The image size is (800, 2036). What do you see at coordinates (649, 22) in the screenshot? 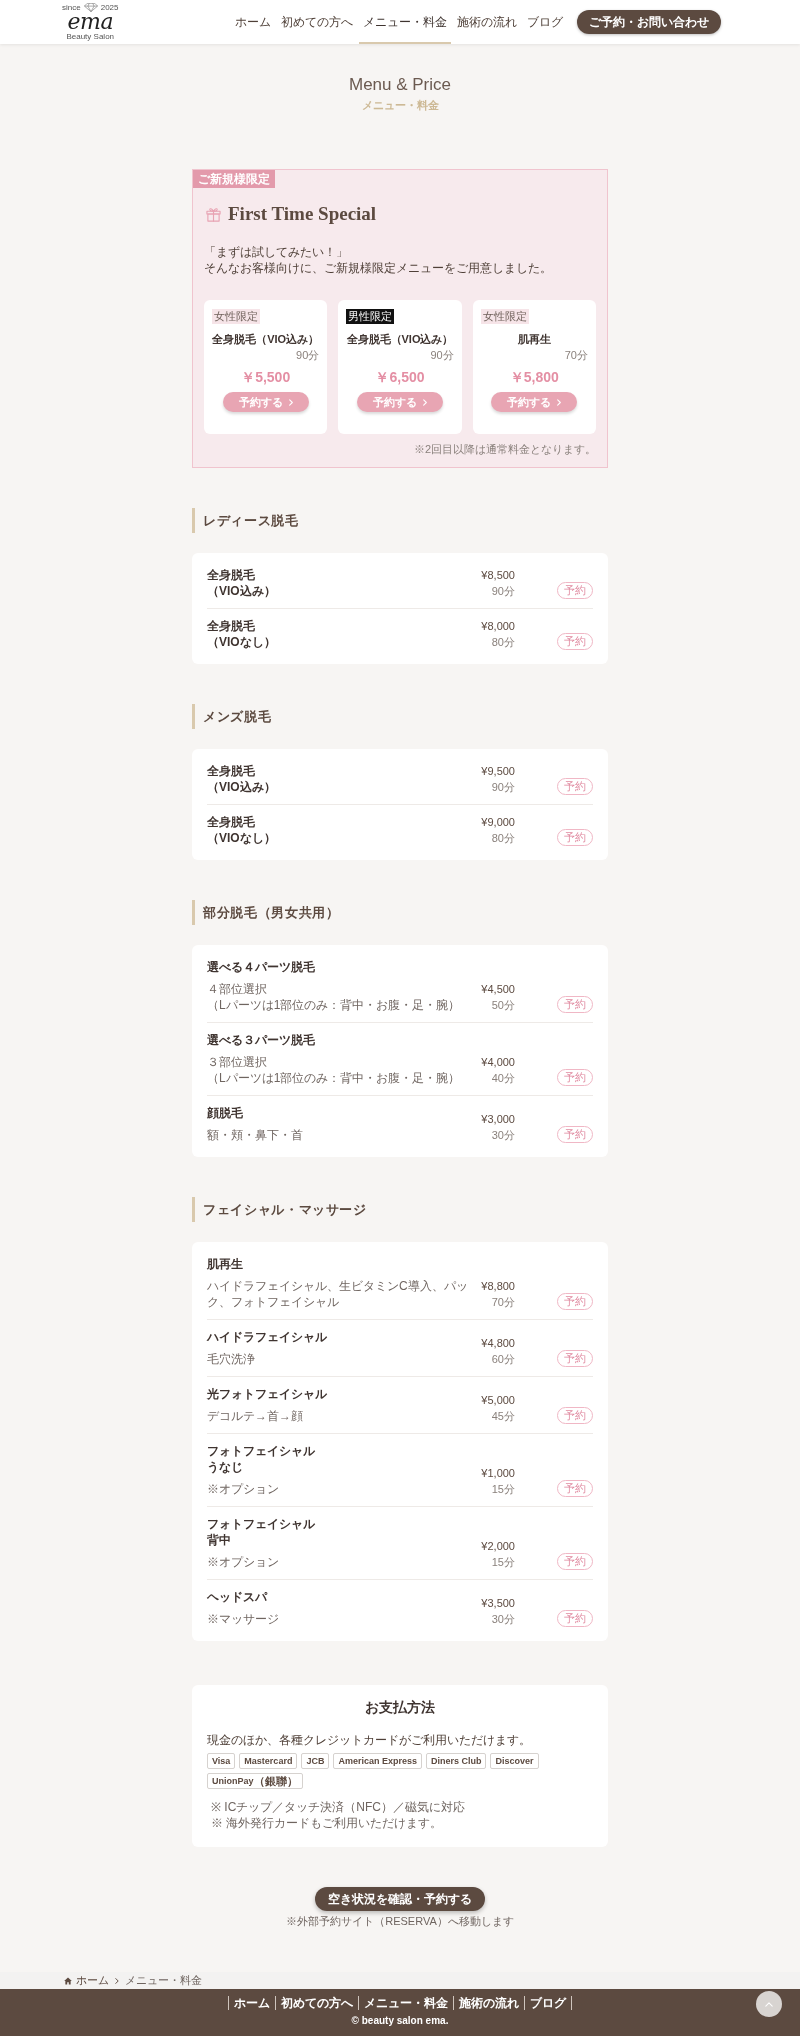
I see `contact-button: ご予約・お問い合わせ` at bounding box center [649, 22].